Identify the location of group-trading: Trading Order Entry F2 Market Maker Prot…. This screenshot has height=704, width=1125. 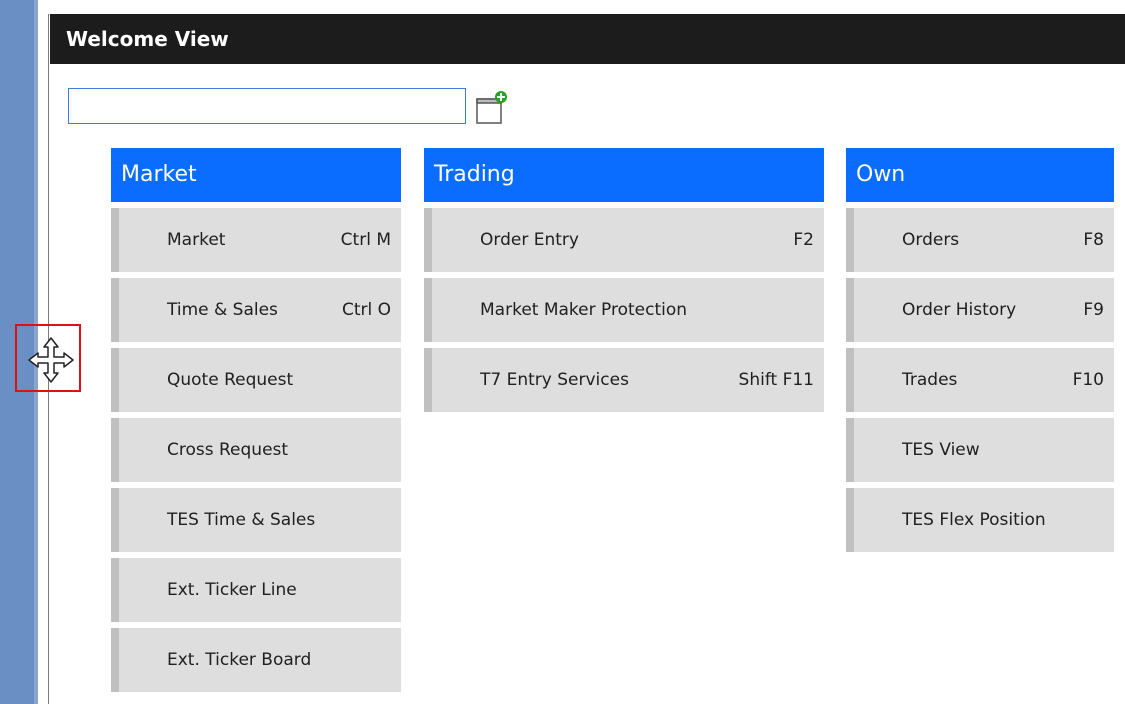
(624, 280).